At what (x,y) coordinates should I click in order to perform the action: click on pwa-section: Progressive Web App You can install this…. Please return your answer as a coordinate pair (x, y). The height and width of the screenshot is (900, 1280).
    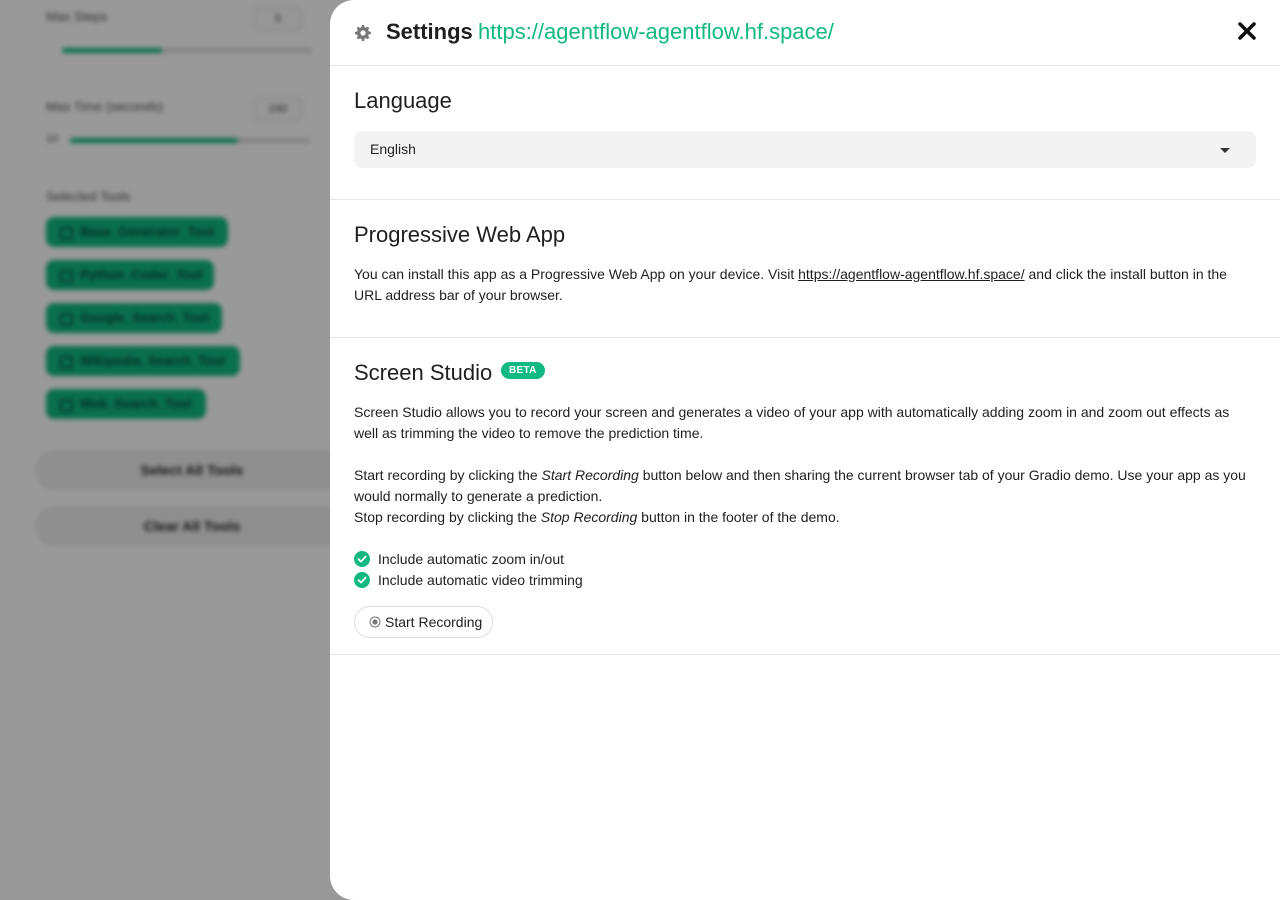
    Looking at the image, I should click on (805, 269).